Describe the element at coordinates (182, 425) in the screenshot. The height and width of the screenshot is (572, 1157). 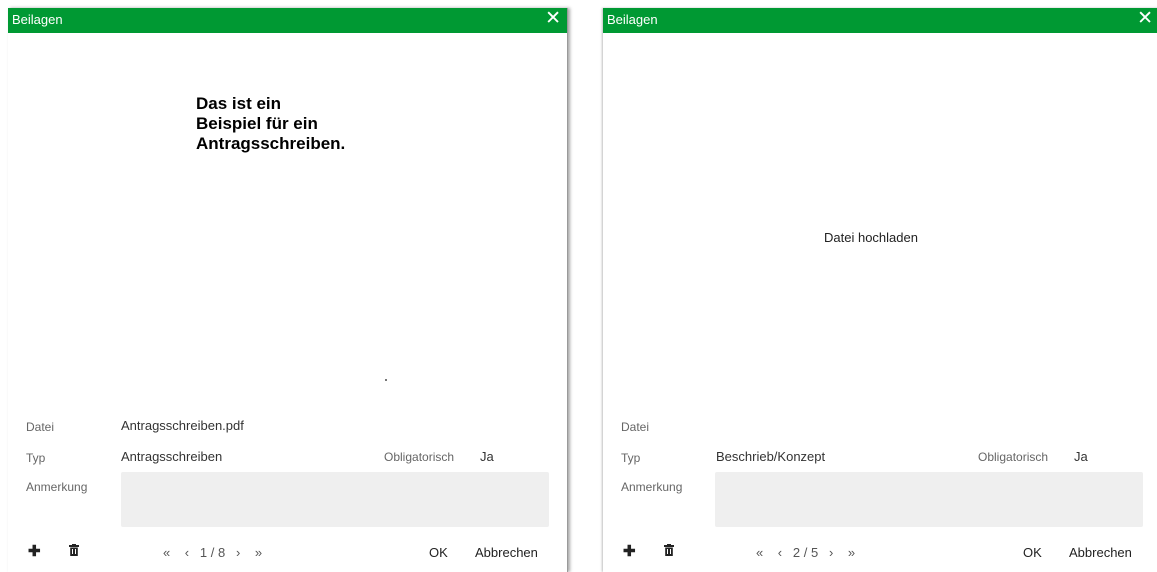
I see `datei-value: Antragsschreiben.pdf` at that location.